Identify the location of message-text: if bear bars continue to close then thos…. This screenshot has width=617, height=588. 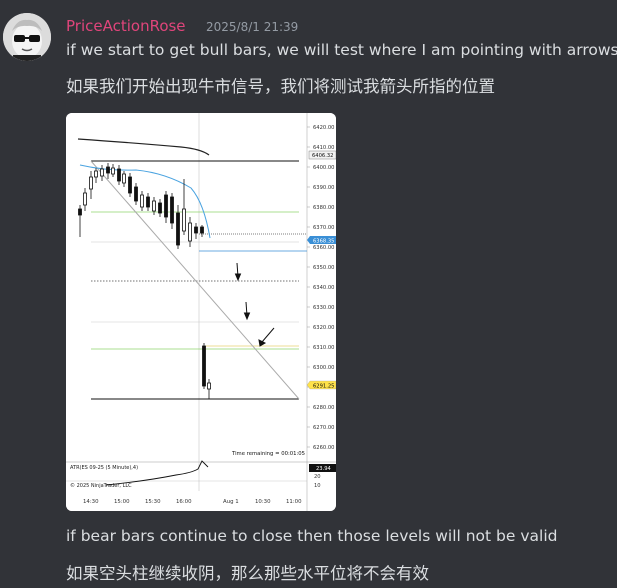
(312, 536).